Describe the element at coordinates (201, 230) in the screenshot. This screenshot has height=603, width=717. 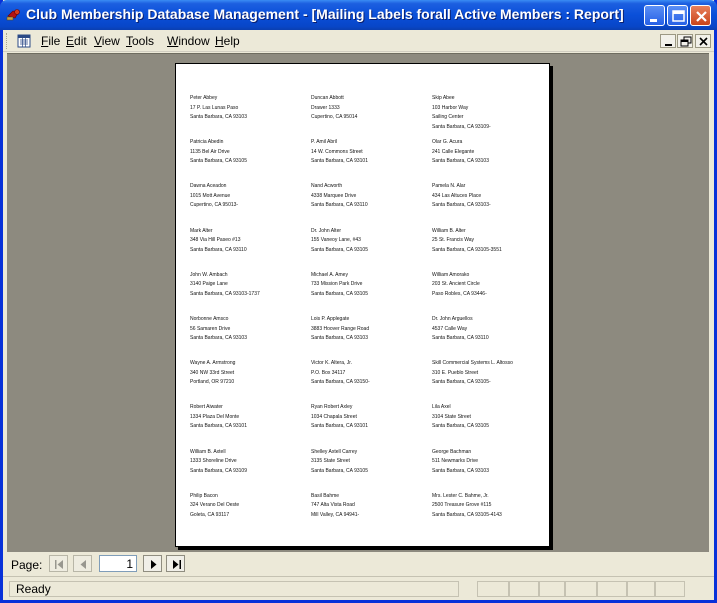
I see `label-line: Mark Alter` at that location.